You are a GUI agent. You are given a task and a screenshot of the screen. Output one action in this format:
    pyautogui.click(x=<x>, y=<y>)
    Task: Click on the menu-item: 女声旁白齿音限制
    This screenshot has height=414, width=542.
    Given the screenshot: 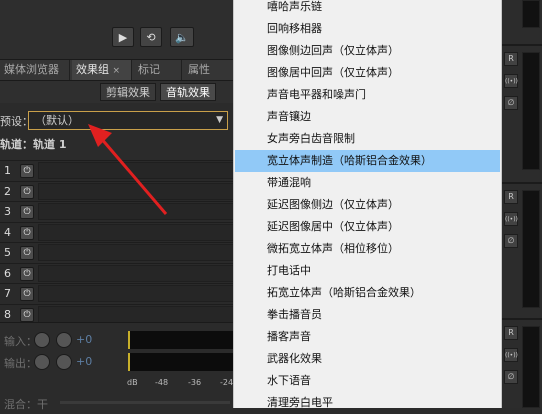 What is the action you would take?
    pyautogui.click(x=367, y=139)
    